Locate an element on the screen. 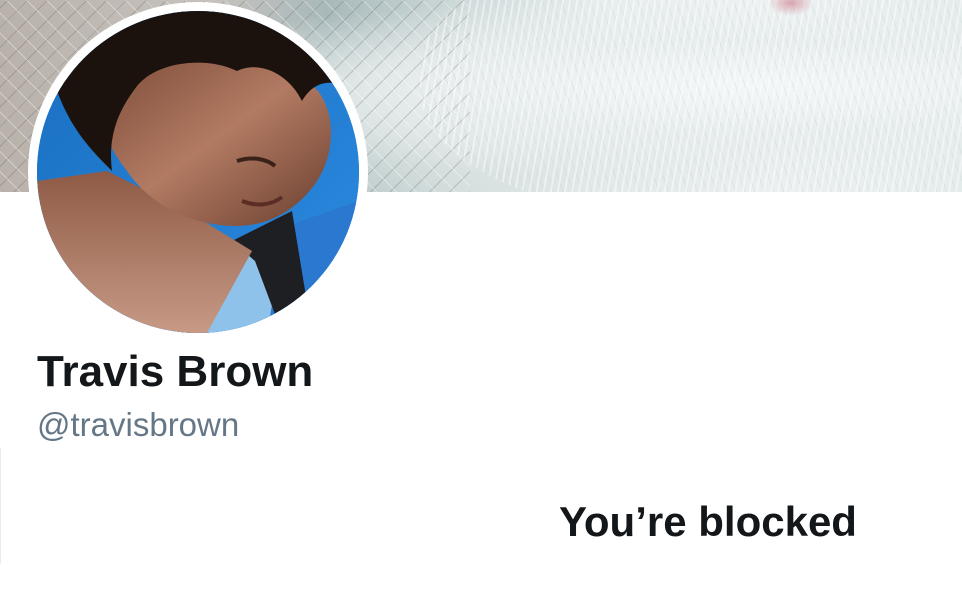 The height and width of the screenshot is (608, 962). column-divider is located at coordinates (0, 506).